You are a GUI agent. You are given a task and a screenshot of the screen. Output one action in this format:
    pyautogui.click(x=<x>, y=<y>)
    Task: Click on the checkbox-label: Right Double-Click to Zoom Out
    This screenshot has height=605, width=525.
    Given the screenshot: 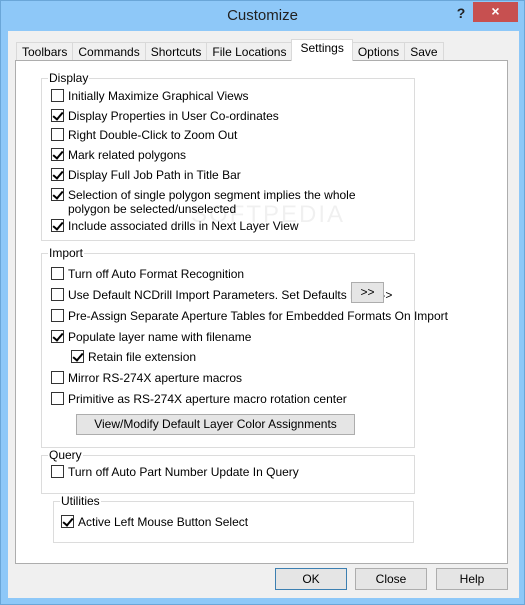 What is the action you would take?
    pyautogui.click(x=153, y=135)
    